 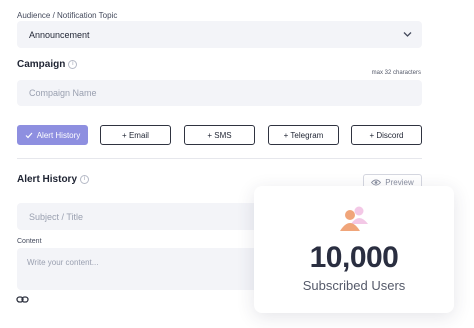 What do you see at coordinates (63, 93) in the screenshot?
I see `campaign-name-placeholder: Compaign Name` at bounding box center [63, 93].